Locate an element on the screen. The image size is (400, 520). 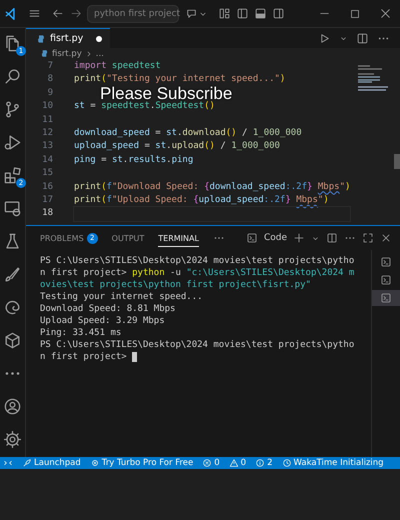
line-number: 9 is located at coordinates (50, 93).